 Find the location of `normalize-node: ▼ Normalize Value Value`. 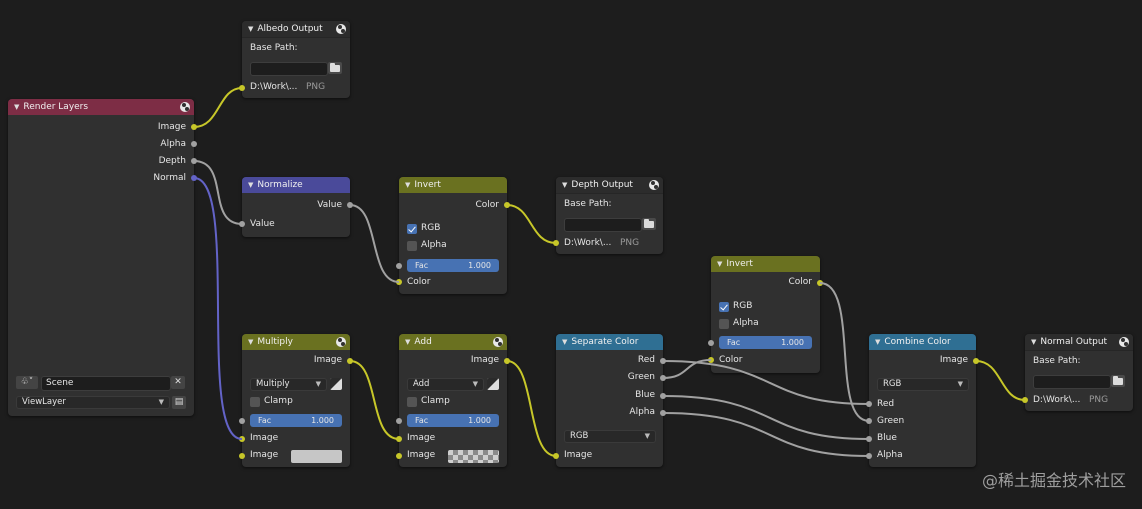

normalize-node: ▼ Normalize Value Value is located at coordinates (296, 207).